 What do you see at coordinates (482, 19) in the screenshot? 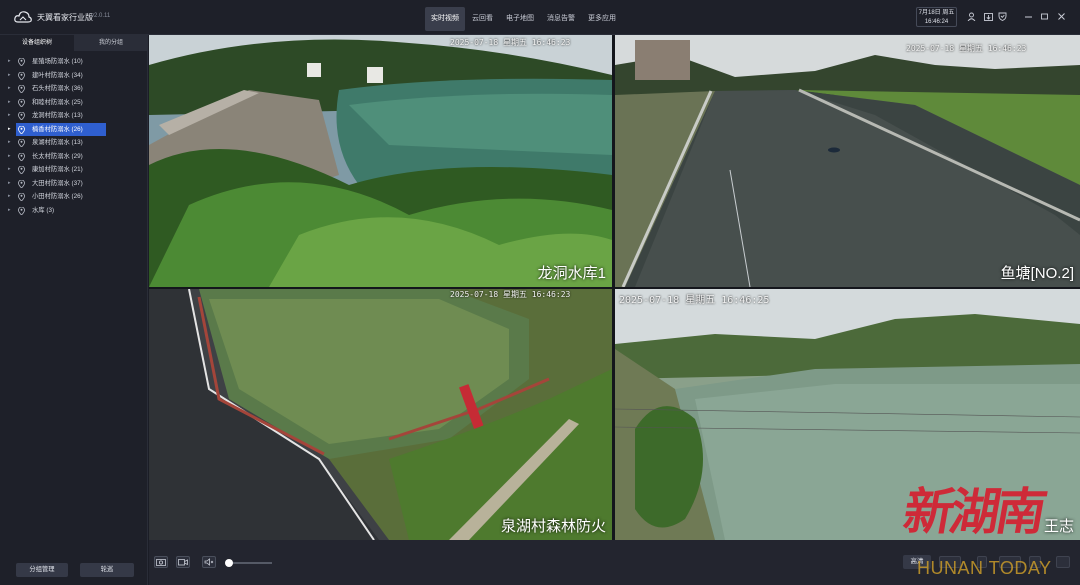
I see `tab-cloud-playback: 云回看` at bounding box center [482, 19].